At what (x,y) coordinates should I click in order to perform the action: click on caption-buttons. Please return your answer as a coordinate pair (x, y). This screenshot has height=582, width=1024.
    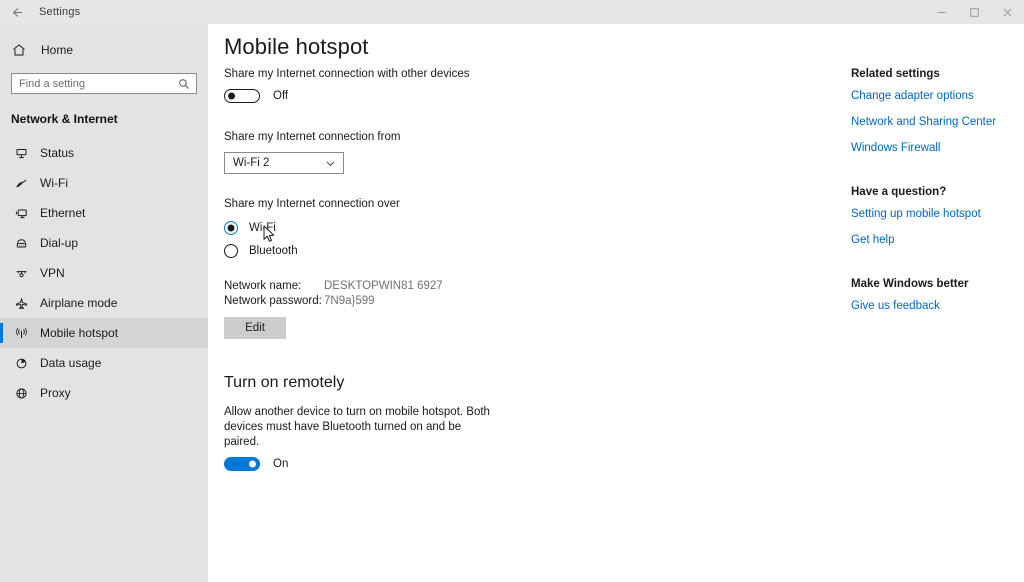
    Looking at the image, I should click on (974, 12).